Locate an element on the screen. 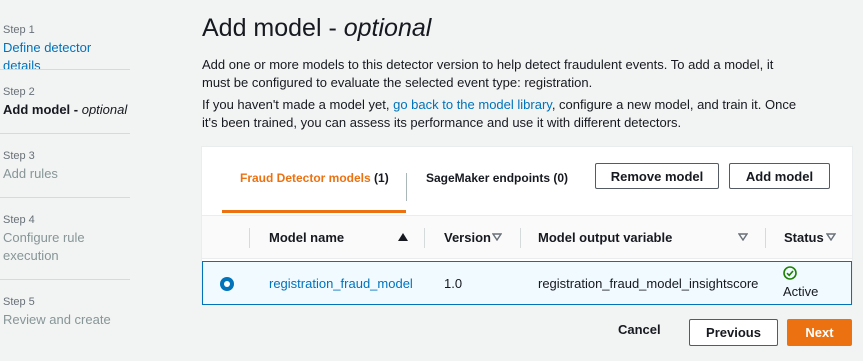 This screenshot has height=361, width=863. sort-ascending-icon is located at coordinates (403, 237).